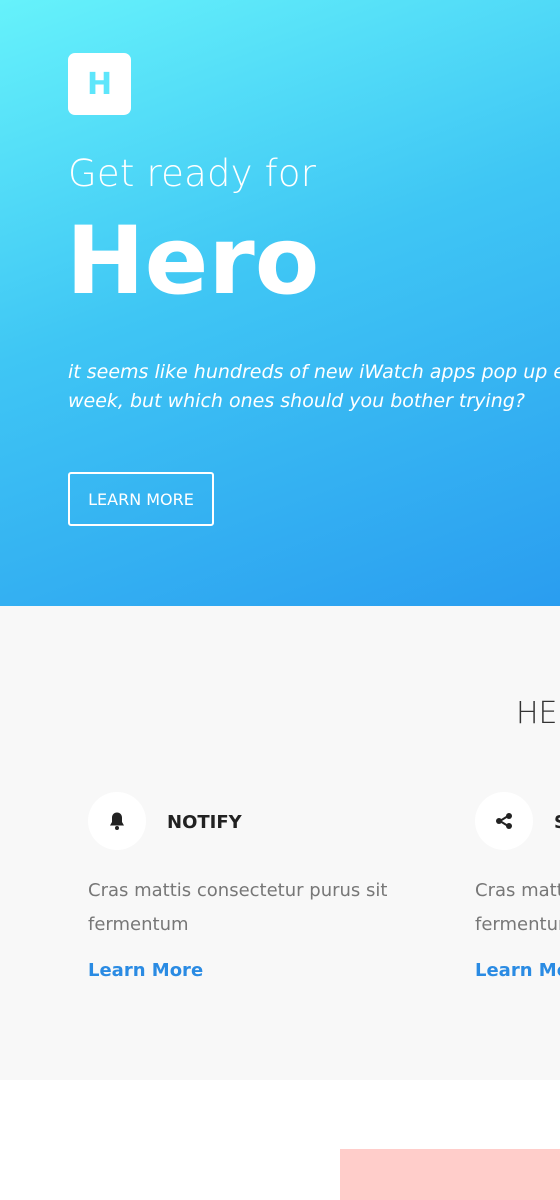 This screenshot has width=560, height=1200. What do you see at coordinates (537, 713) in the screenshot?
I see `section-heading: HE` at bounding box center [537, 713].